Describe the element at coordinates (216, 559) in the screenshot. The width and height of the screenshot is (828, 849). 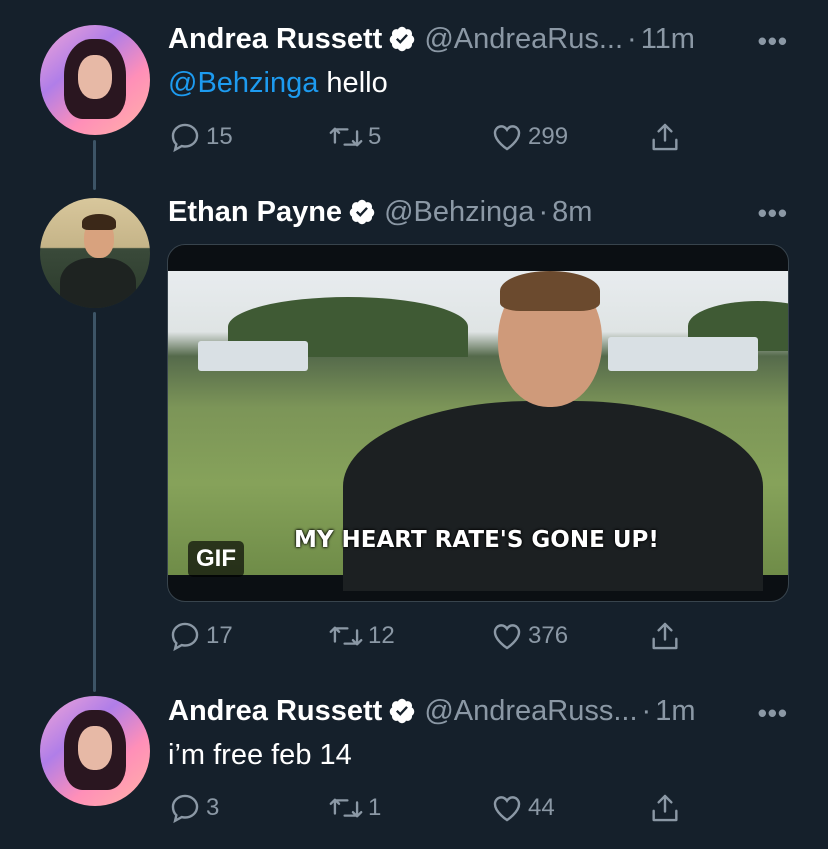
I see `gif-badge: GIF` at that location.